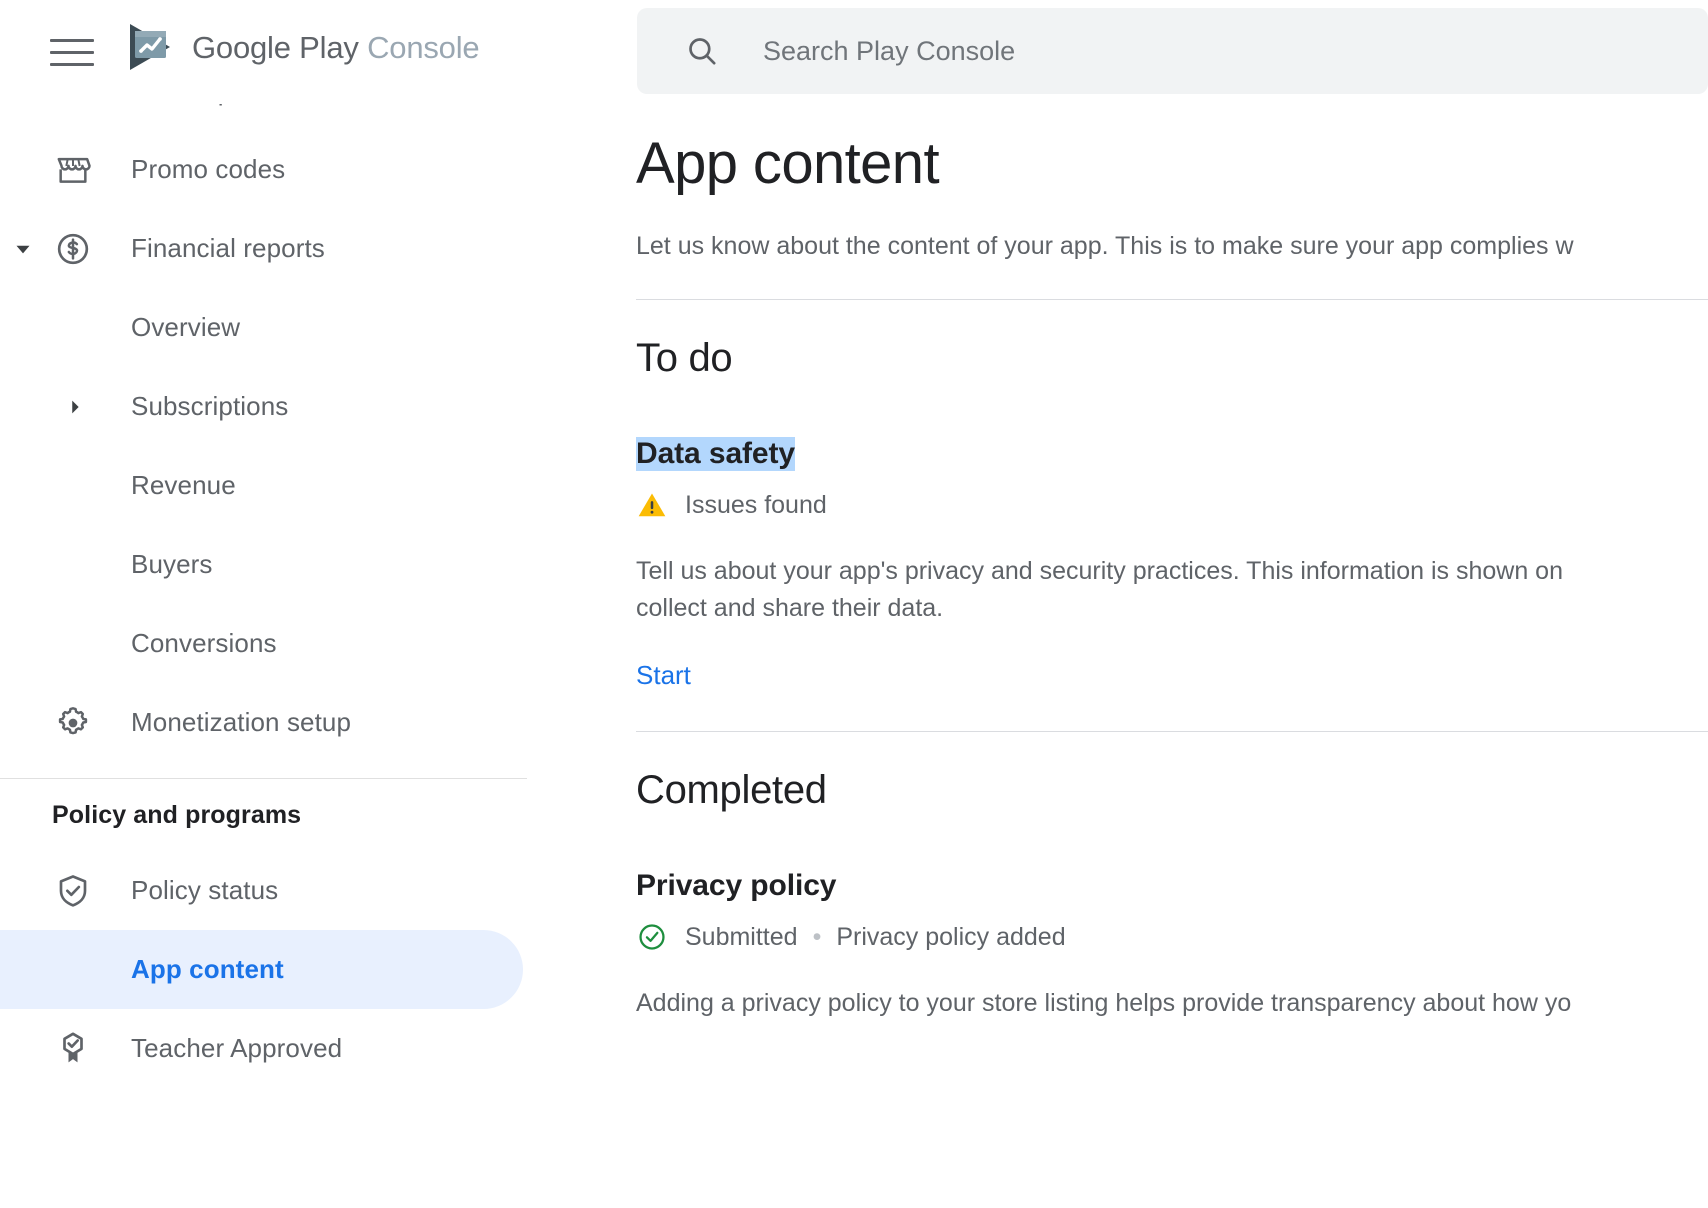 The image size is (1708, 1208). Describe the element at coordinates (75, 407) in the screenshot. I see `chevron-right-icon` at that location.